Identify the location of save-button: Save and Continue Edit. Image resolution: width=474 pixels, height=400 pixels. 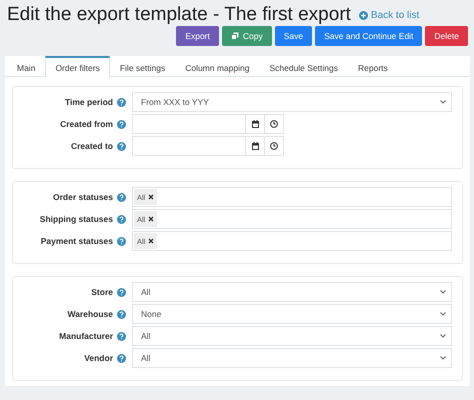
(368, 36).